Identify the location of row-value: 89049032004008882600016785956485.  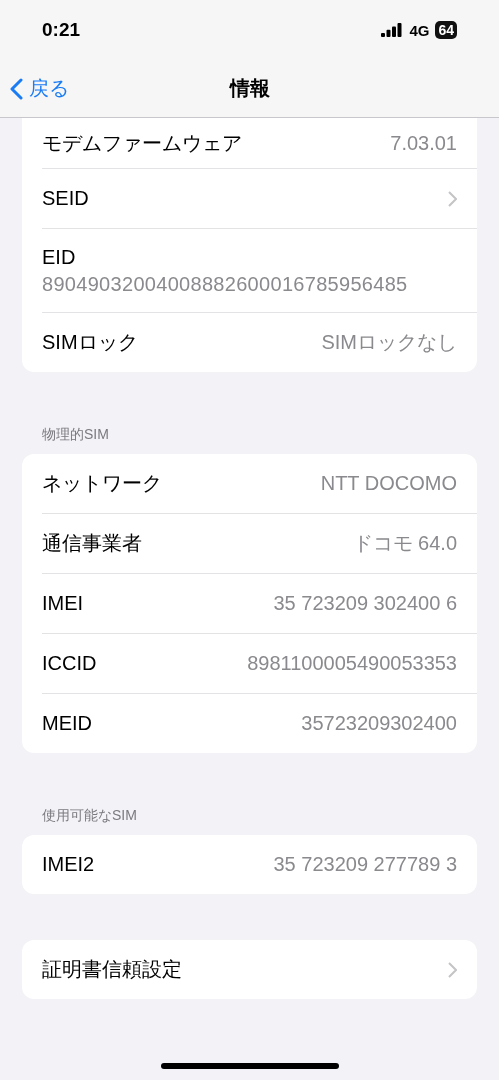
(225, 284).